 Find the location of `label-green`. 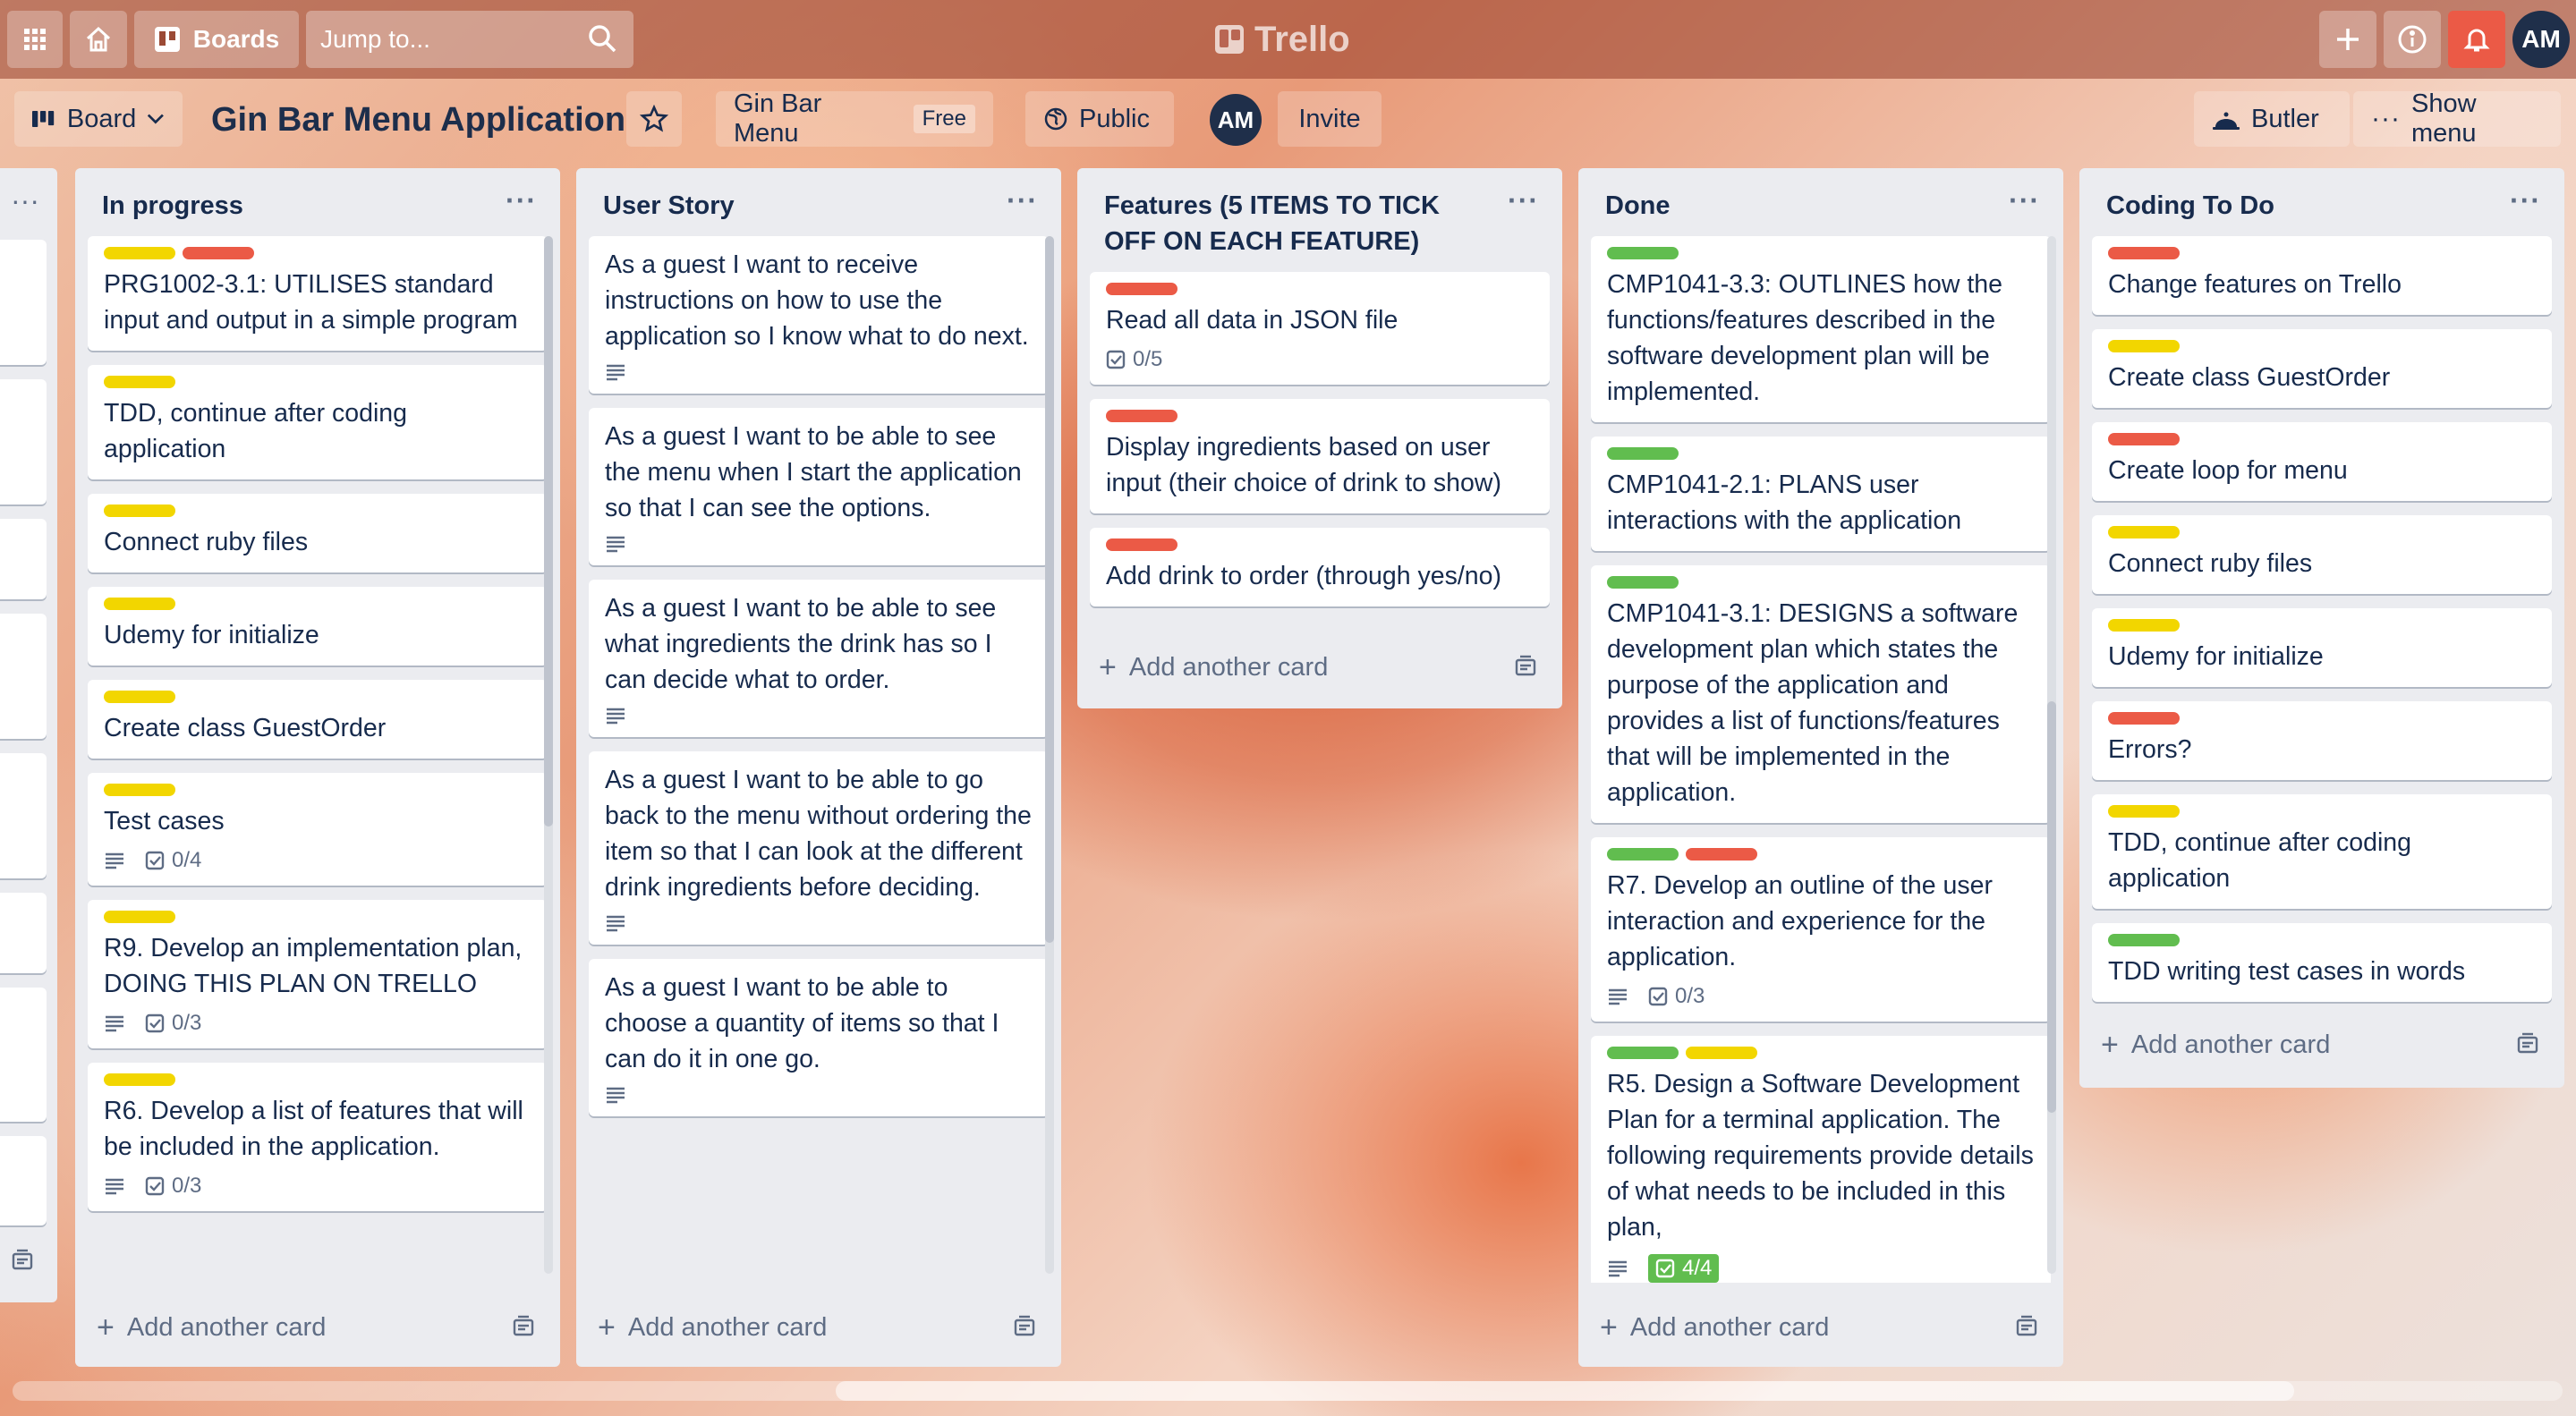

label-green is located at coordinates (1643, 855).